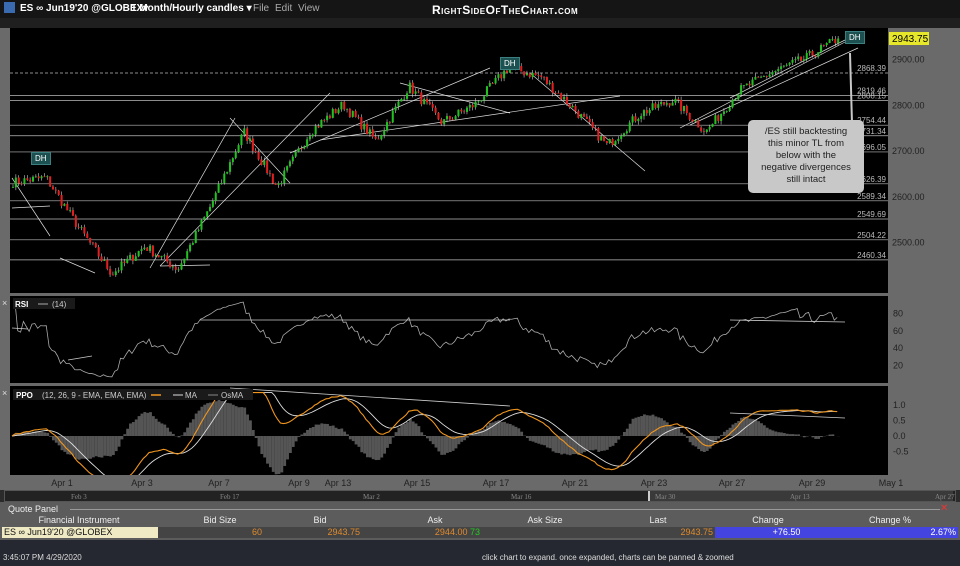 Image resolution: width=960 pixels, height=566 pixels. I want to click on scroller-date: Apr 13, so click(800, 497).